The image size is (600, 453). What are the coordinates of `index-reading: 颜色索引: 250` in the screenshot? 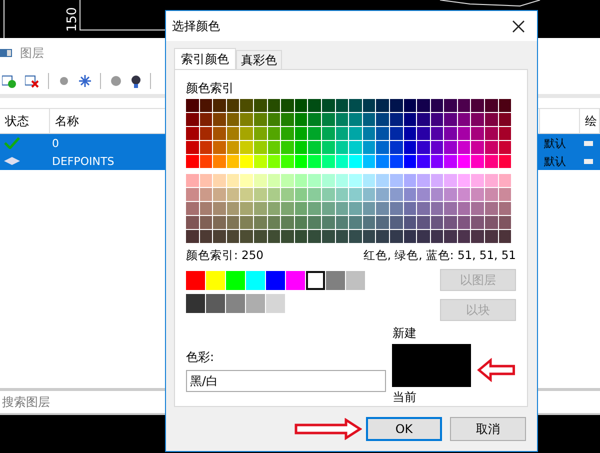 It's located at (225, 255).